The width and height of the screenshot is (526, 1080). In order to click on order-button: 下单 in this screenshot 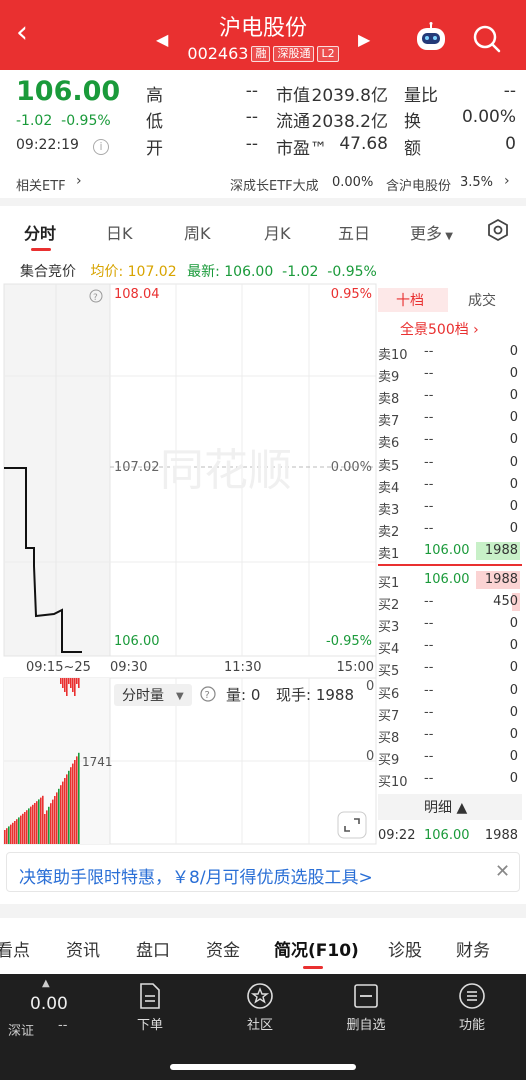, I will do `click(150, 1007)`.